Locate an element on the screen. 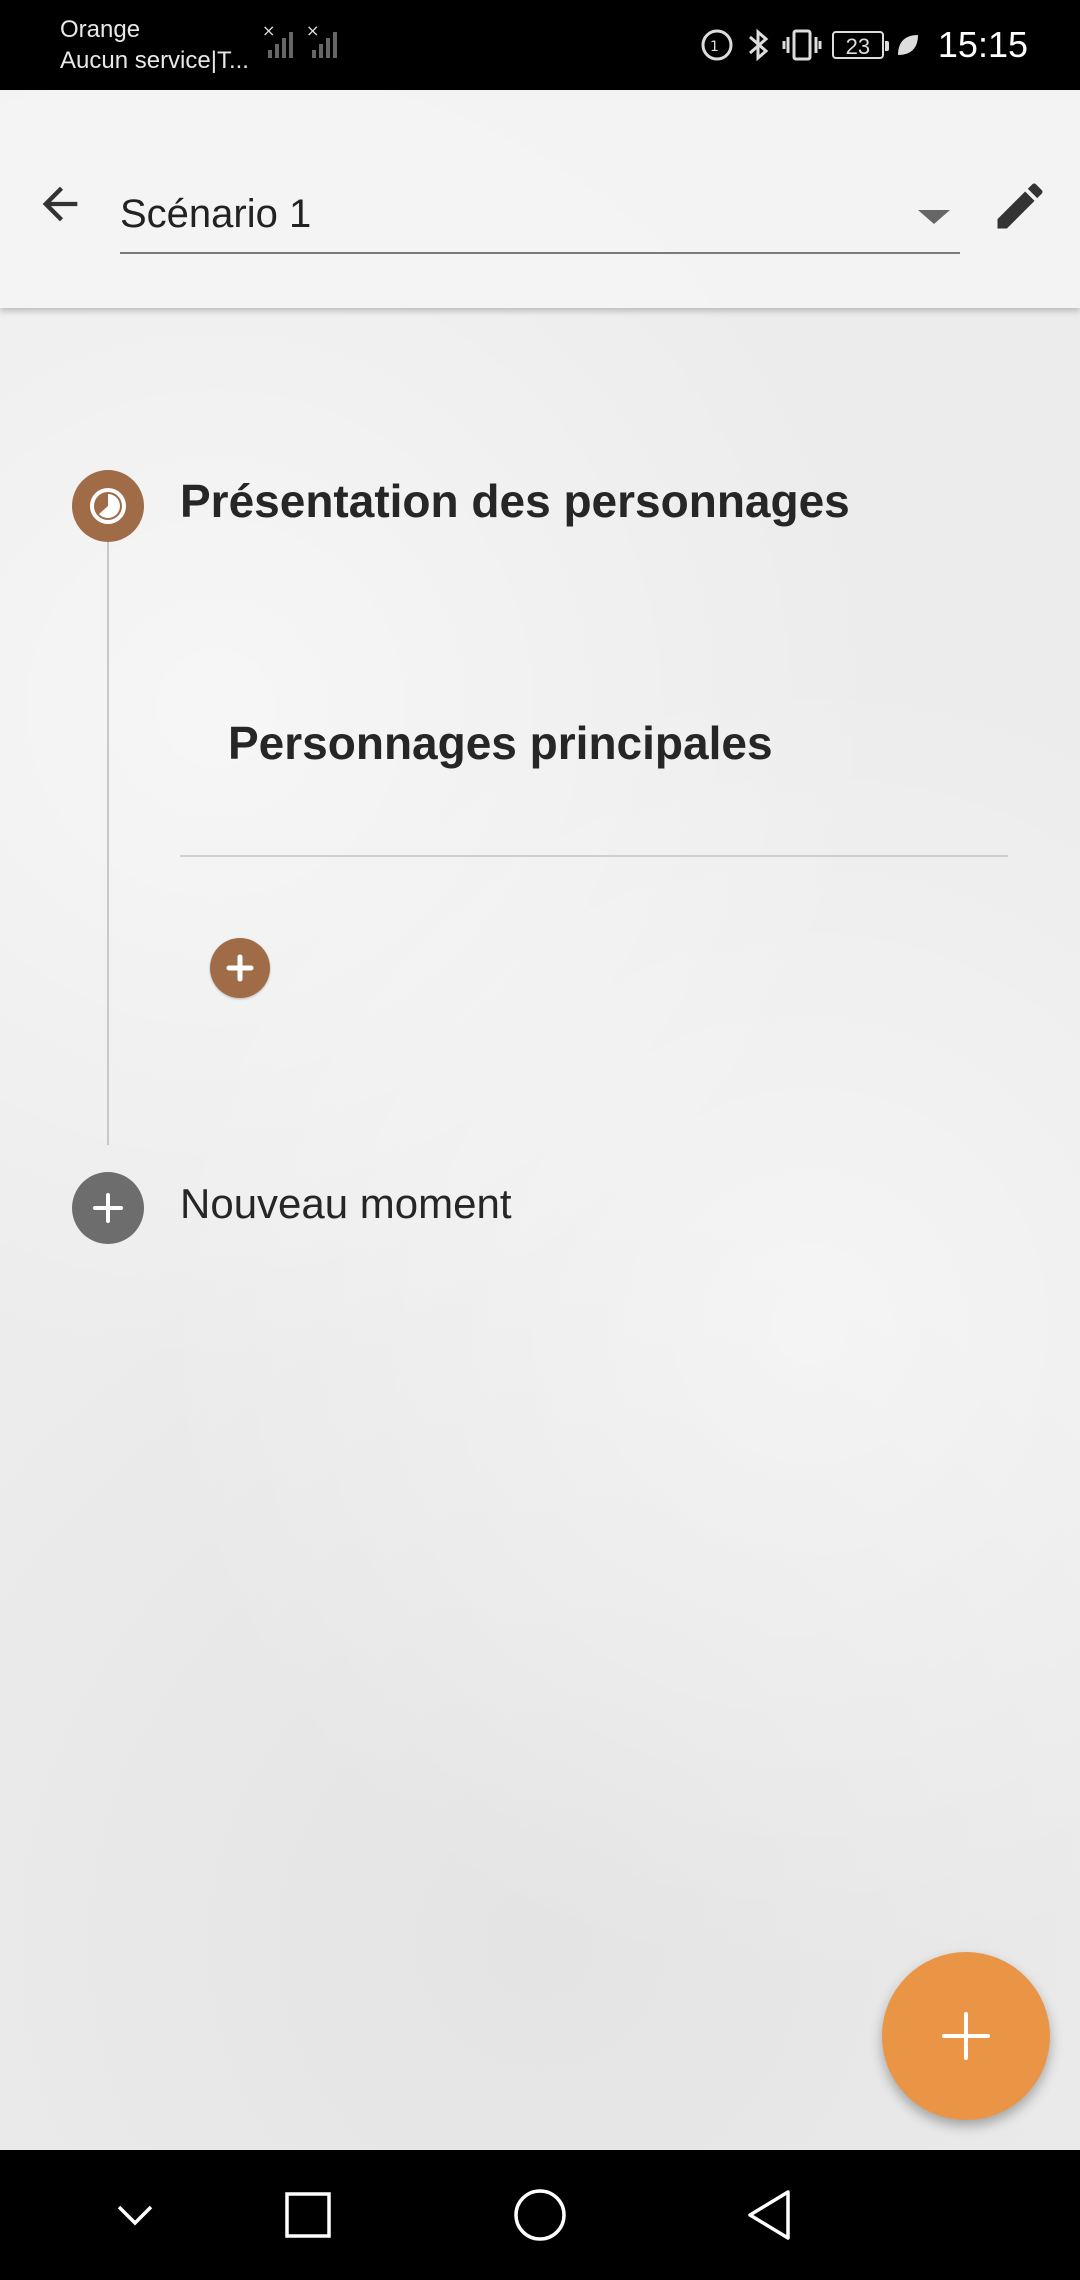 The width and height of the screenshot is (1080, 2280). new-moment-label: Nouveau moment is located at coordinates (346, 1204).